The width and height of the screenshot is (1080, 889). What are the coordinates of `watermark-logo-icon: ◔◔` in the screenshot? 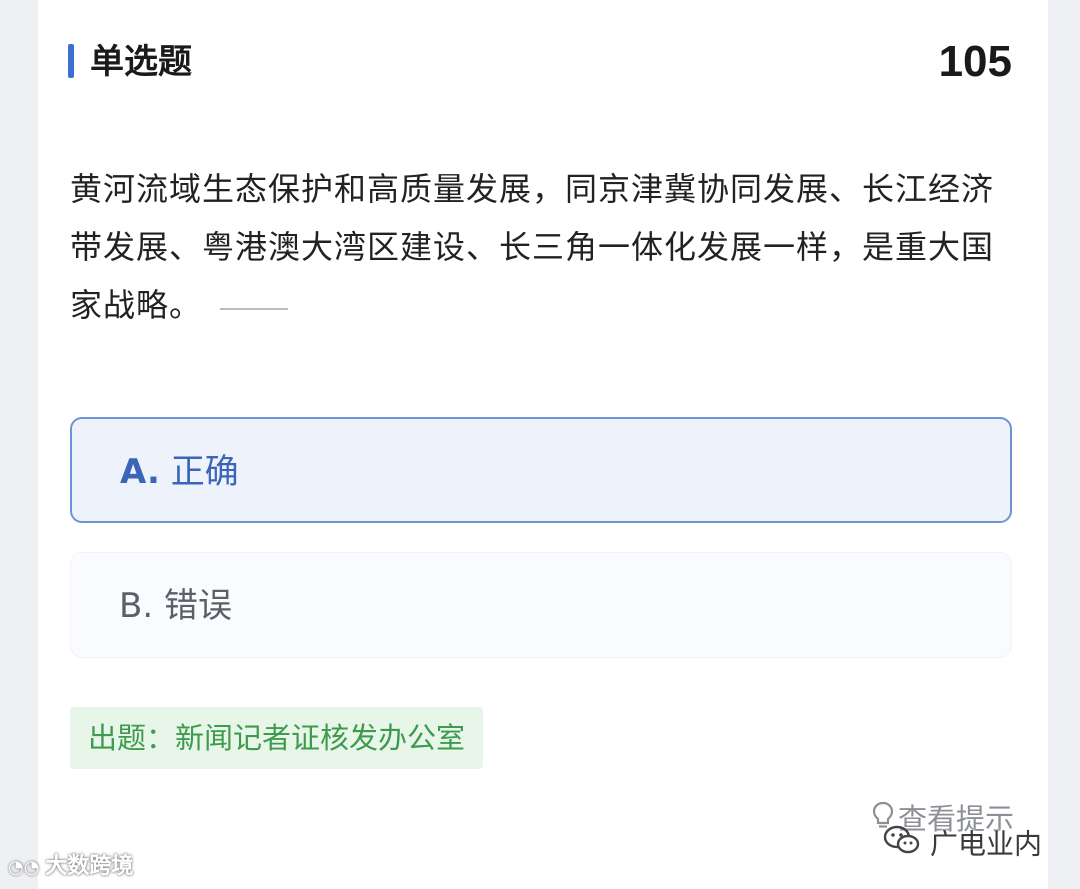 It's located at (24, 867).